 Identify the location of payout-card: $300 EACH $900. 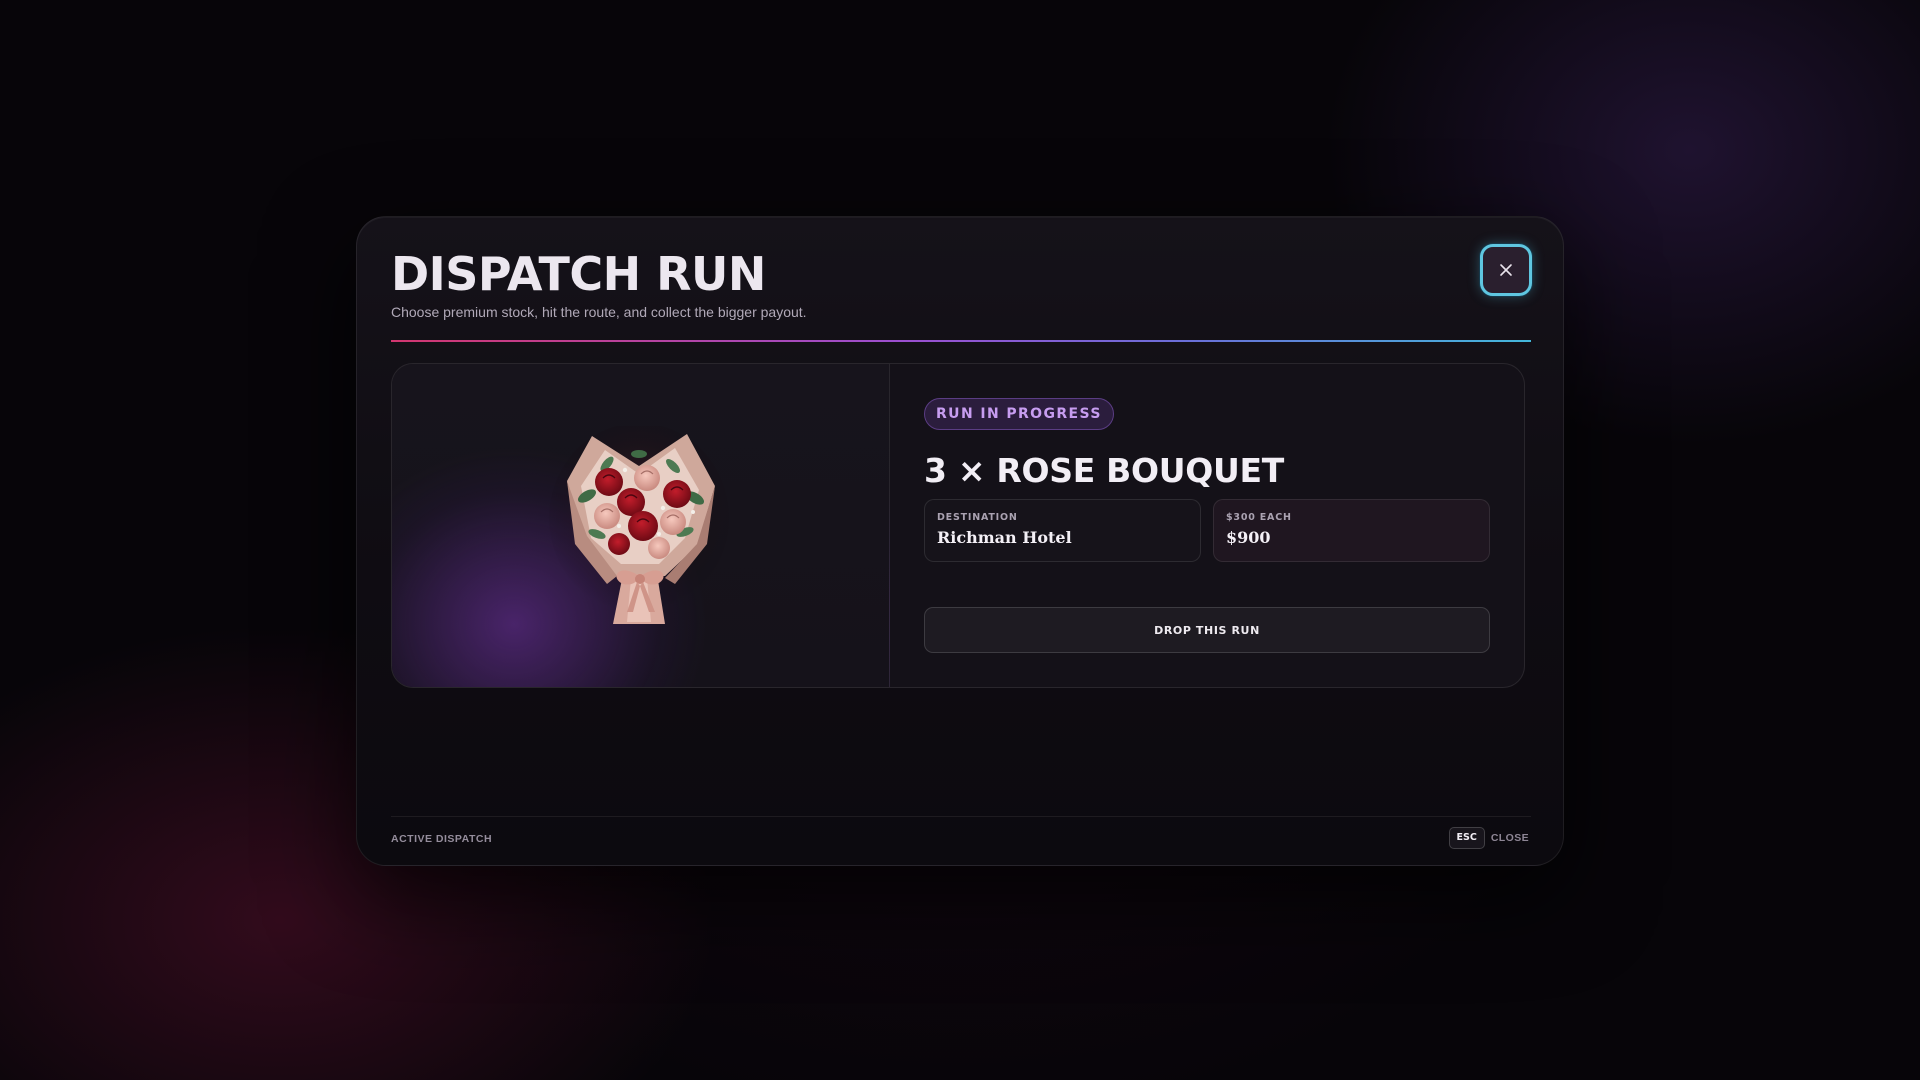
(1351, 530).